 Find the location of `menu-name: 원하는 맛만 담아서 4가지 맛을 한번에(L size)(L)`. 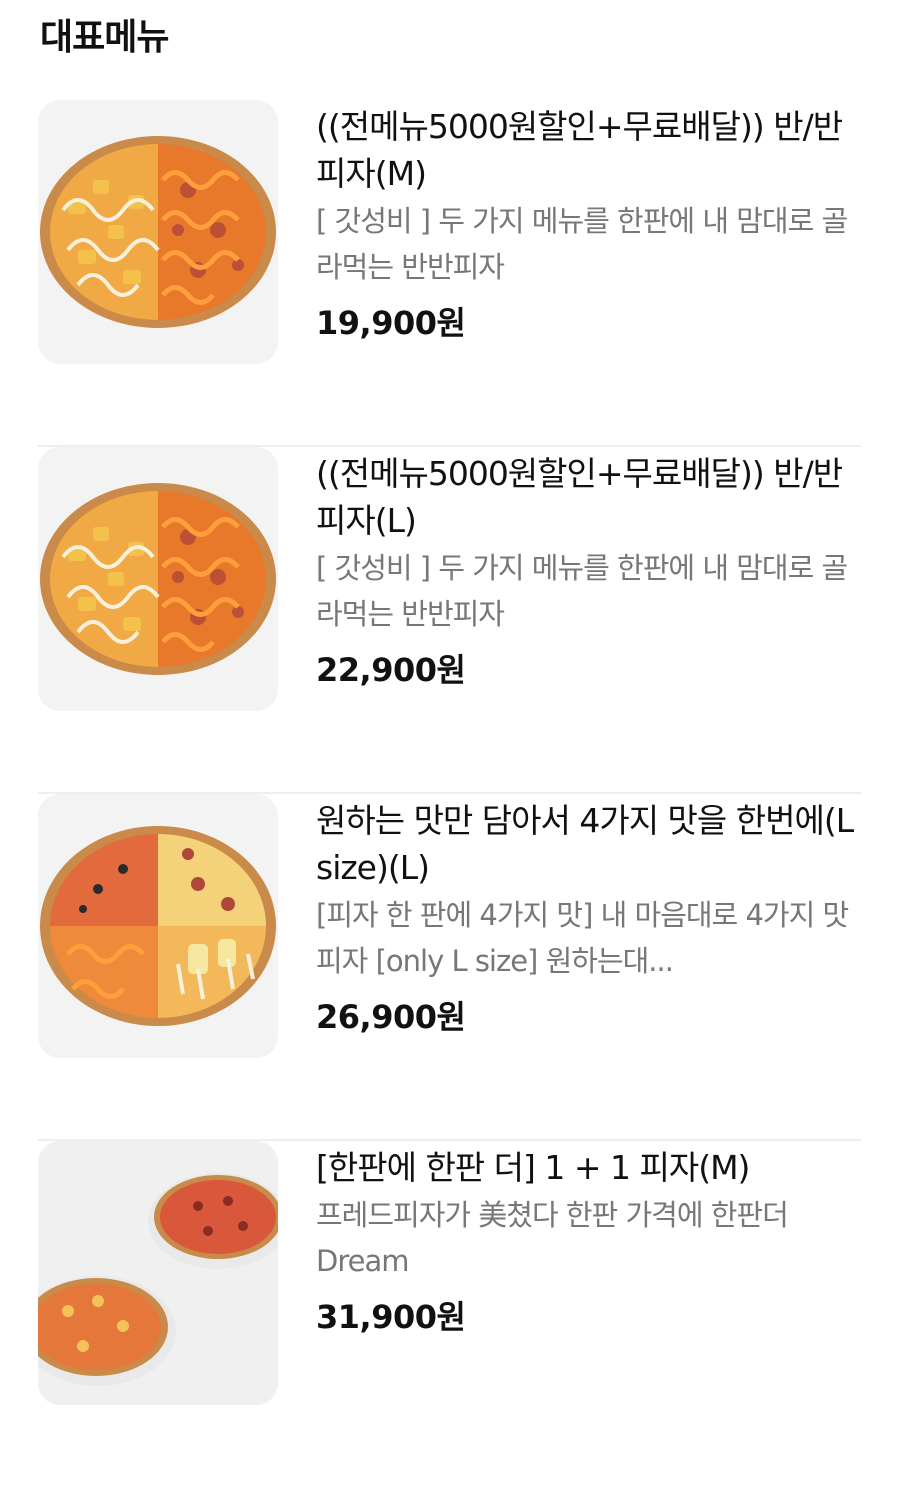

menu-name: 원하는 맛만 담아서 4가지 맛을 한번에(L size)(L) is located at coordinates (585, 844).